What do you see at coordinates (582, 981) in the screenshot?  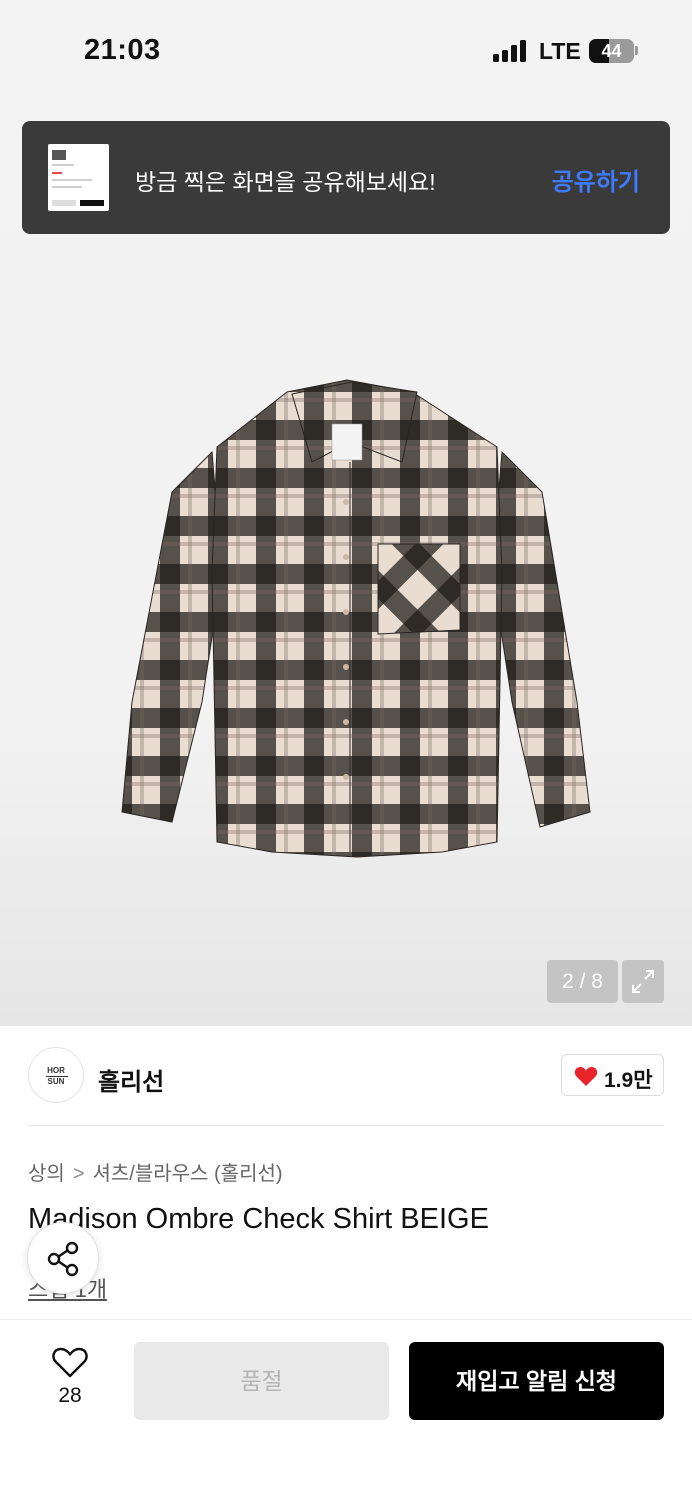 I see `image-pager: 2 / 8` at bounding box center [582, 981].